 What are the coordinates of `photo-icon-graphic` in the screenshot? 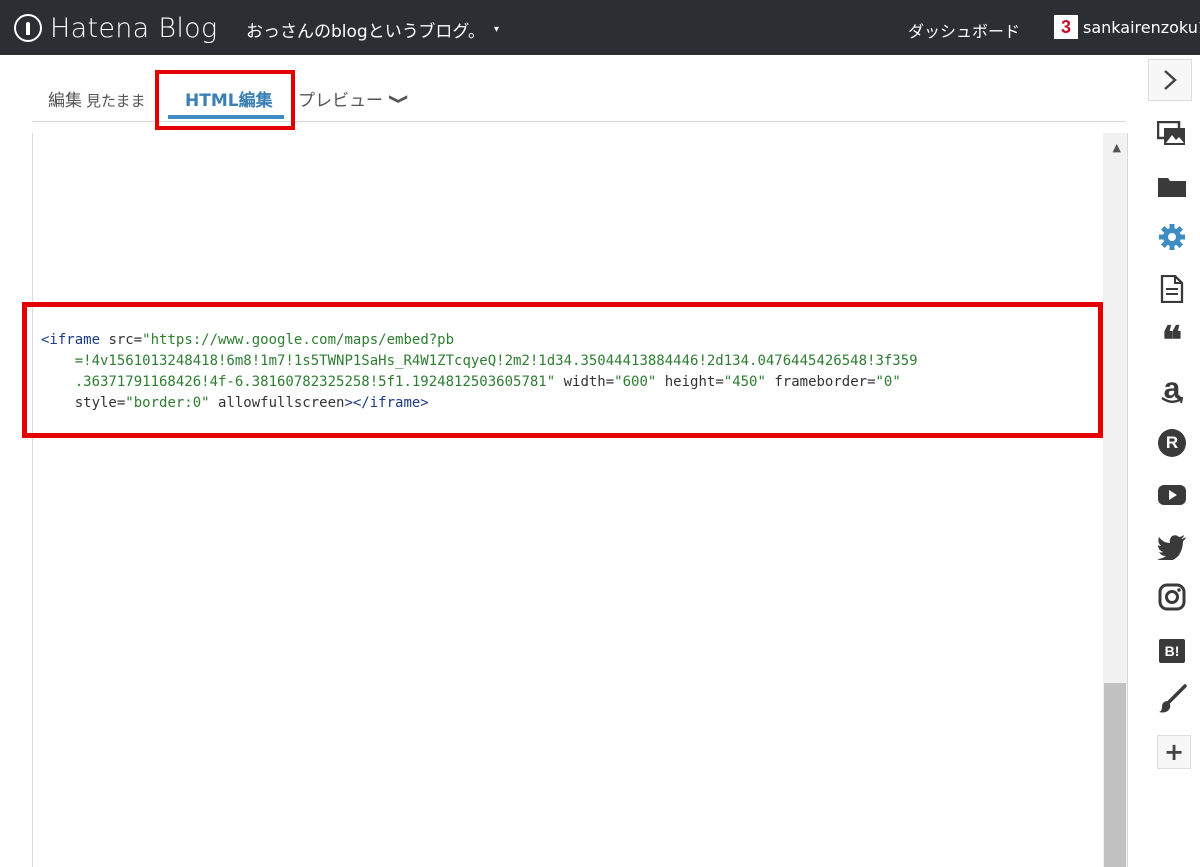 It's located at (1171, 133).